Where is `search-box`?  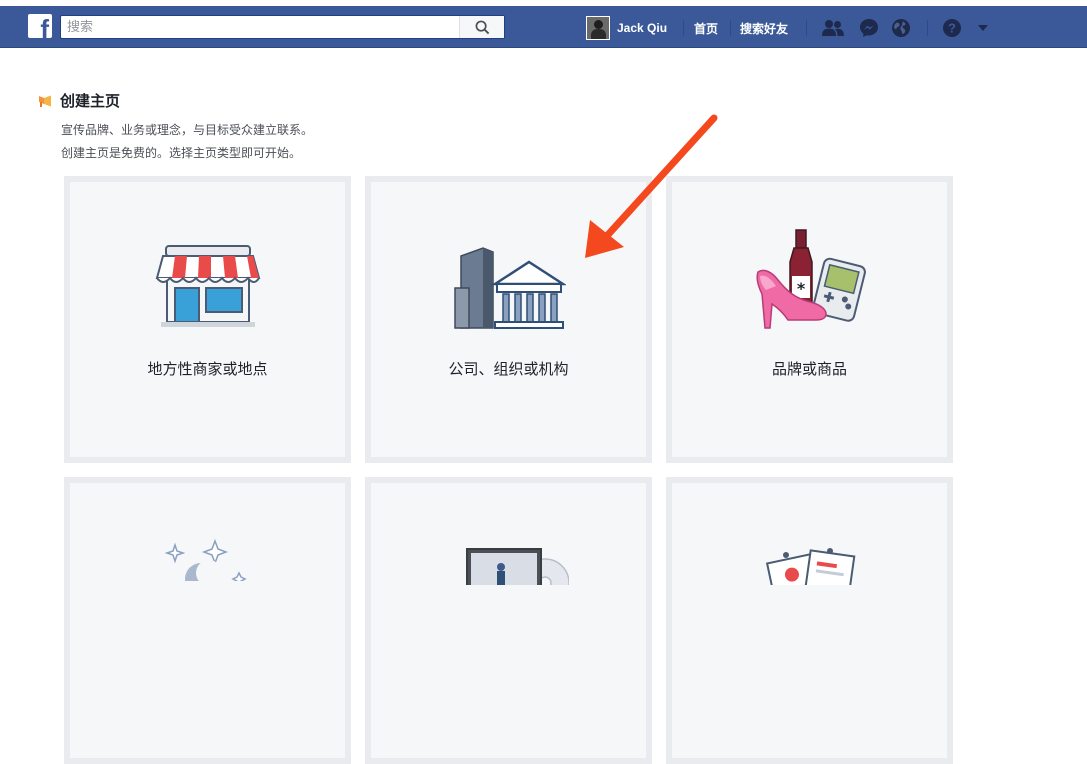 search-box is located at coordinates (282, 27).